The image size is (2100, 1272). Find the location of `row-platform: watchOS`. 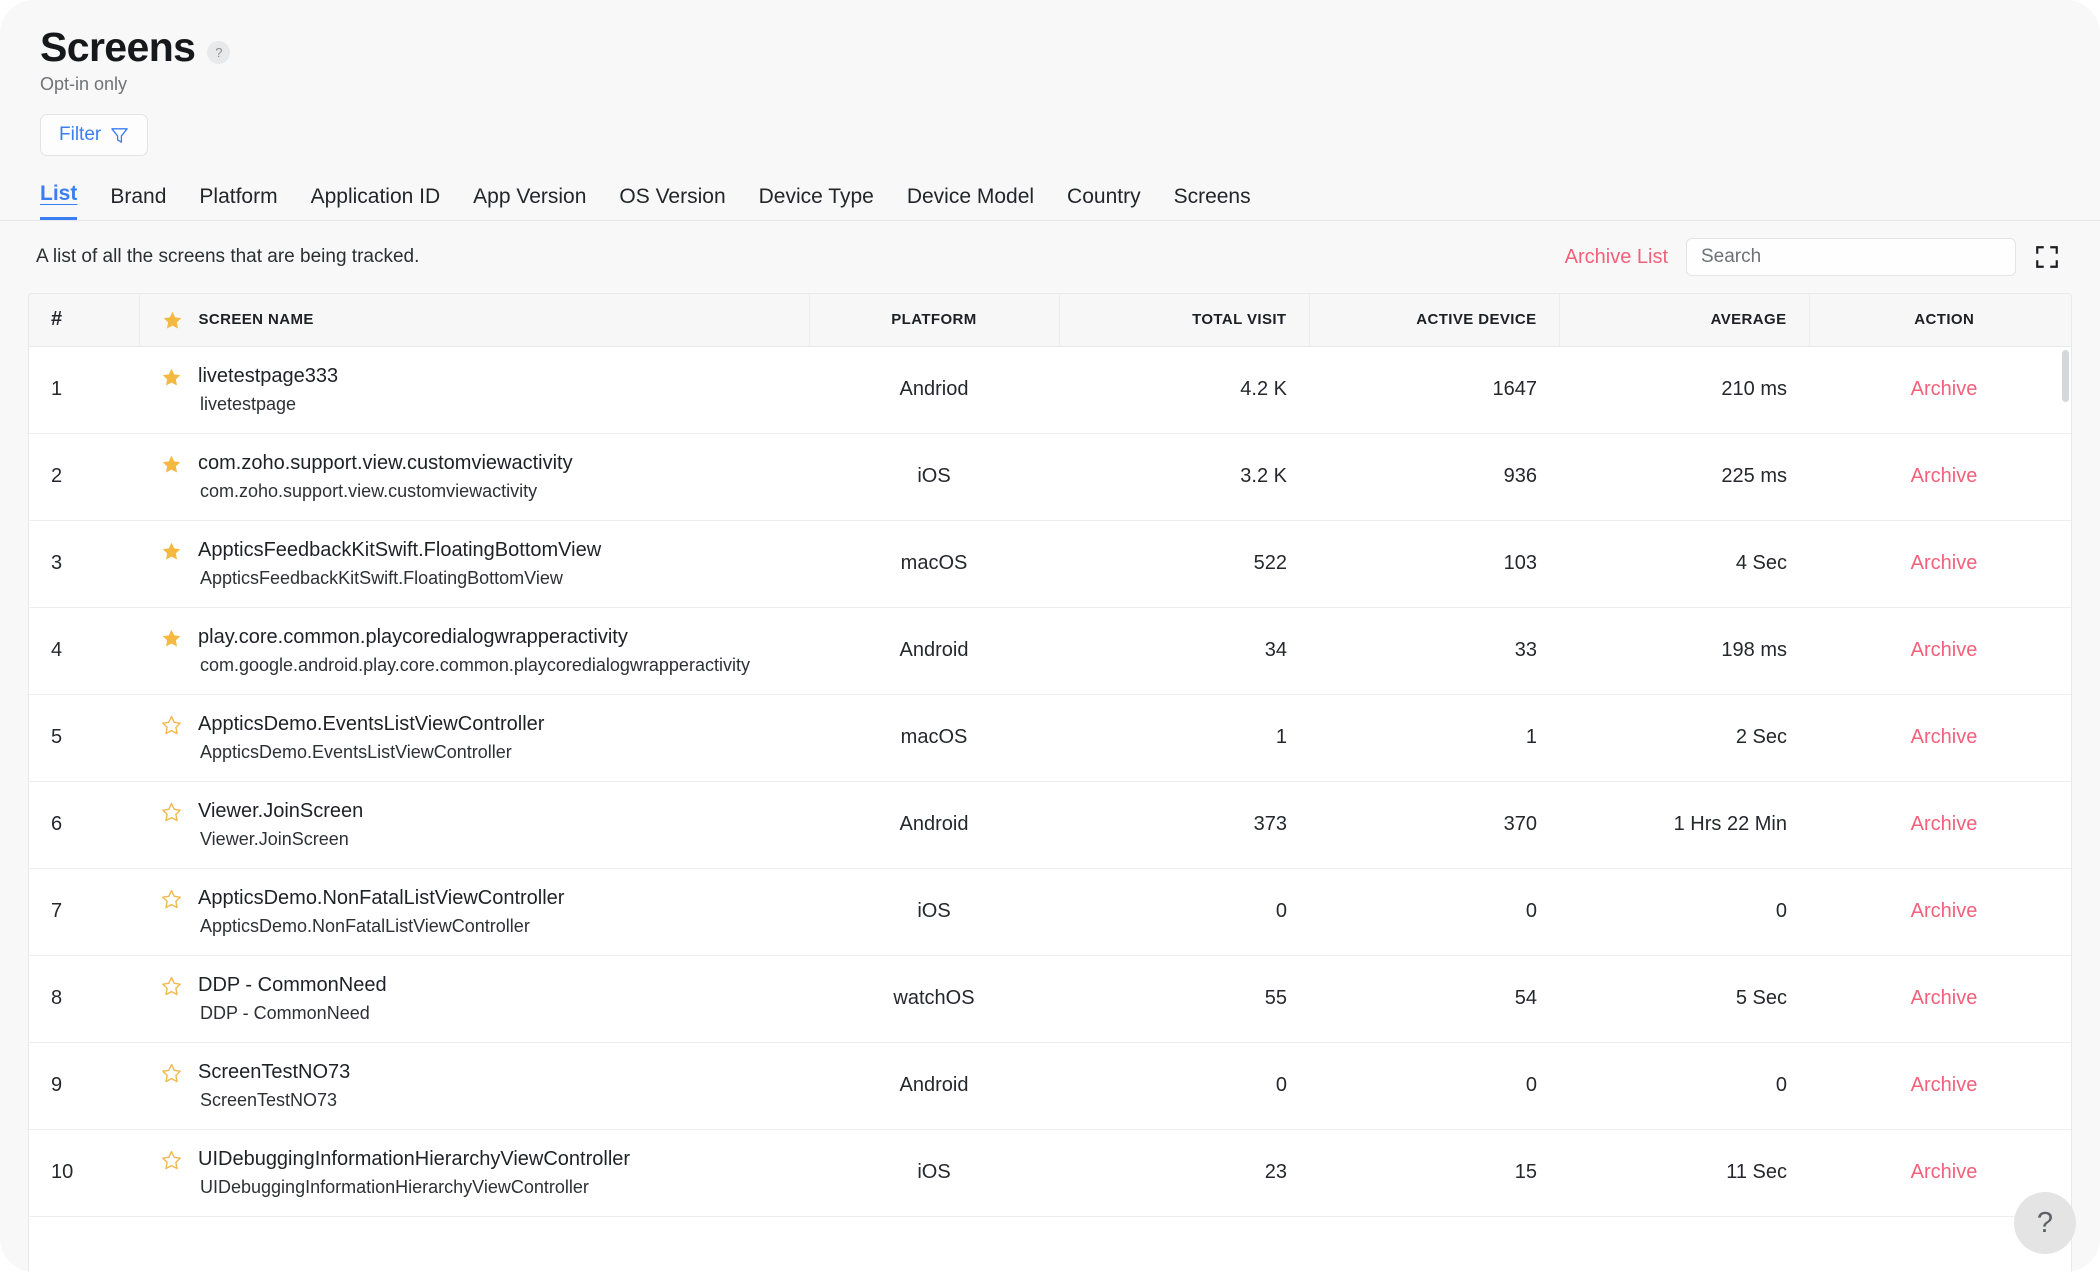

row-platform: watchOS is located at coordinates (934, 999).